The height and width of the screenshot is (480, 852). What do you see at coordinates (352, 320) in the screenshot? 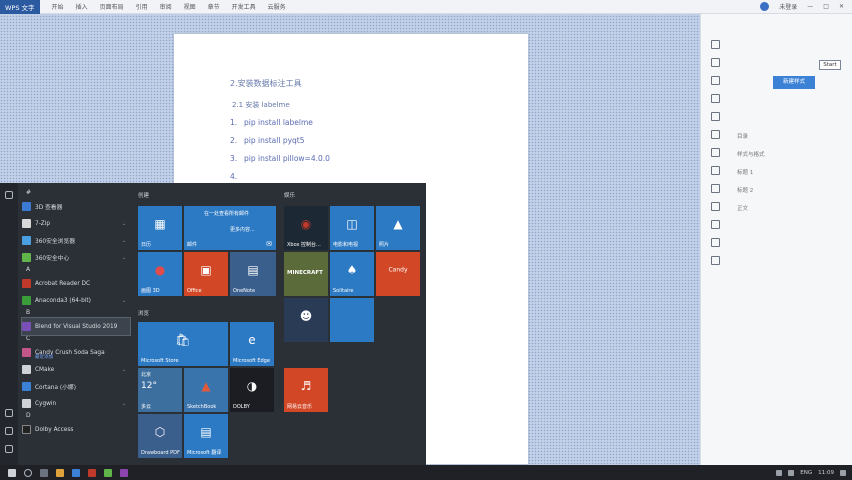
I see `tile-empty` at bounding box center [352, 320].